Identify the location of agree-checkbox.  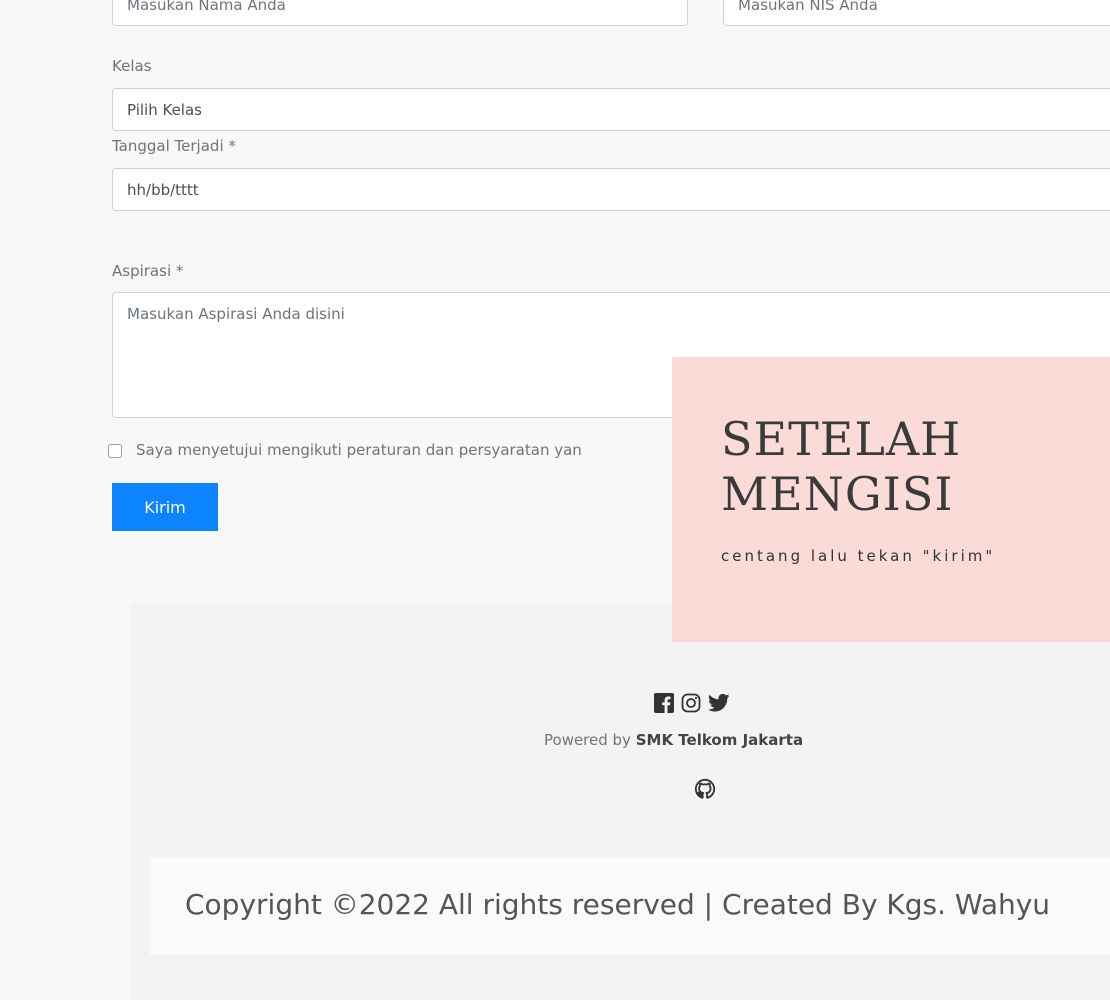
(115, 451).